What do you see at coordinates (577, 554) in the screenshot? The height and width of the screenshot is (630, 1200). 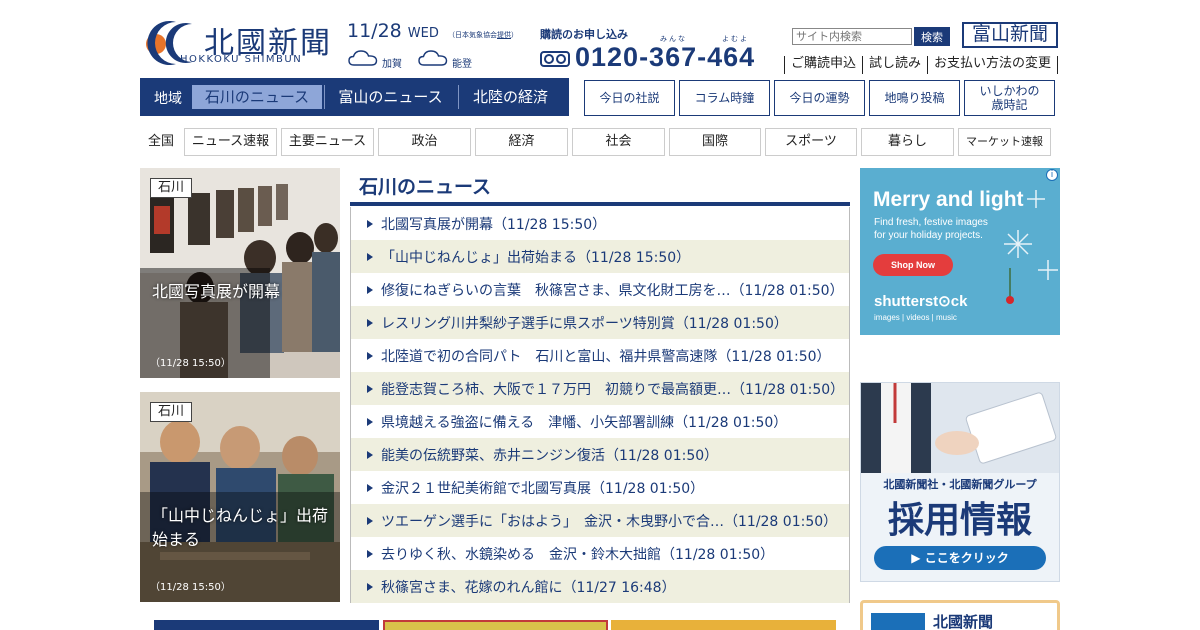 I see `news-item-link: 去りゆく秋、水鏡染める 金沢・鈴木大拙館（11/28 01:50）` at bounding box center [577, 554].